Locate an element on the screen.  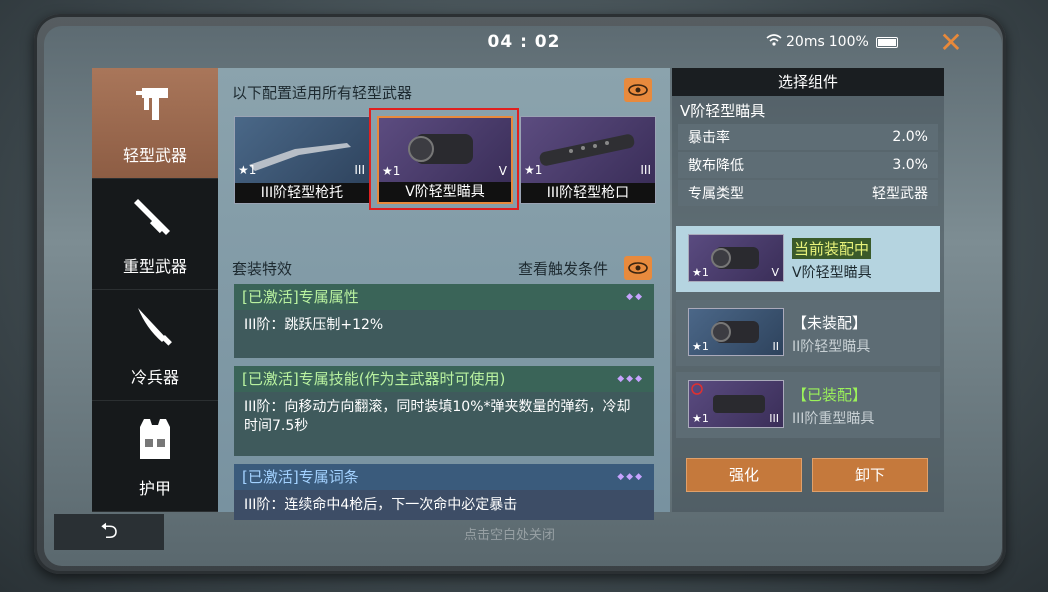
component-item-name: V阶轻型瞄具 is located at coordinates (832, 273).